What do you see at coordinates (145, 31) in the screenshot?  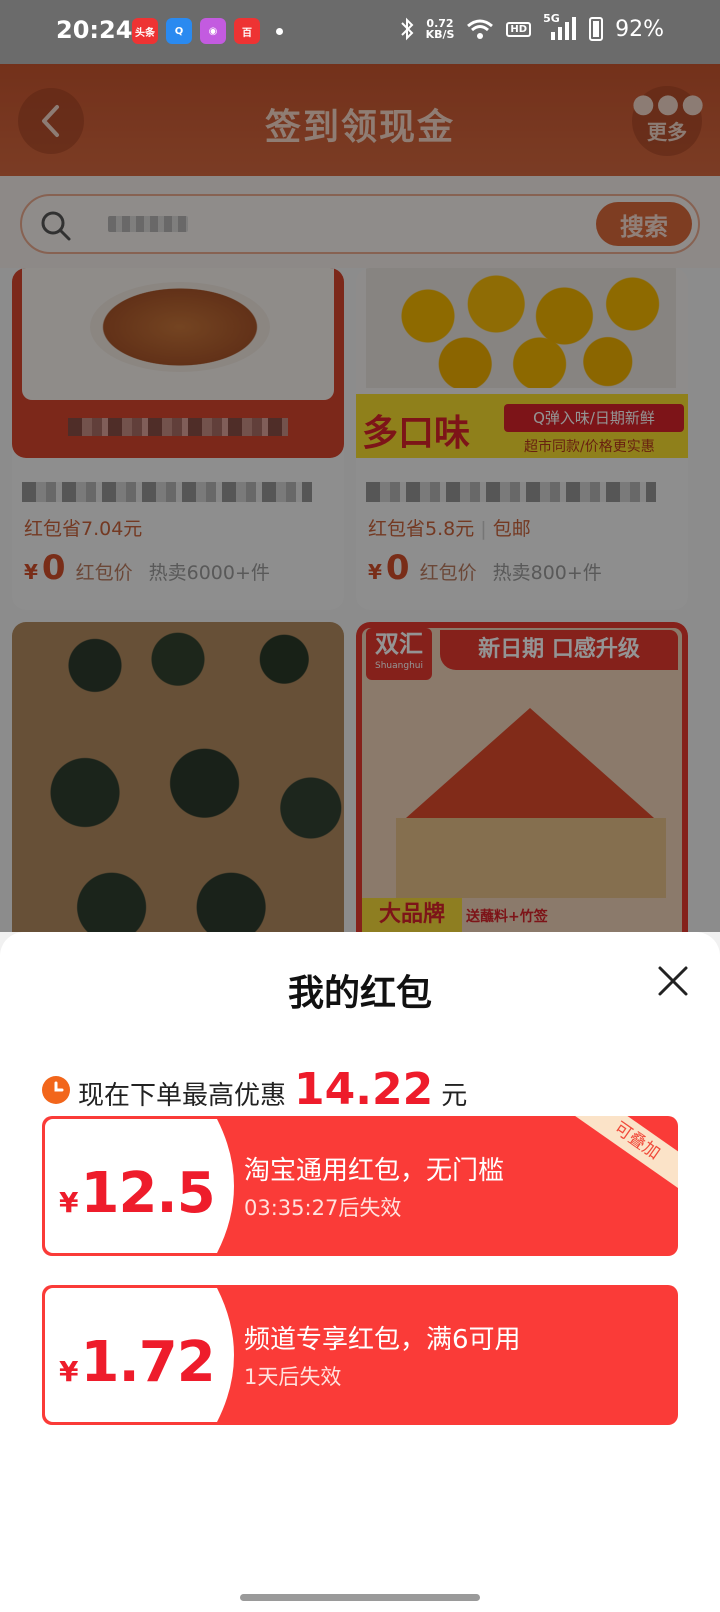 I see `toutiao-app-icon: 头条` at bounding box center [145, 31].